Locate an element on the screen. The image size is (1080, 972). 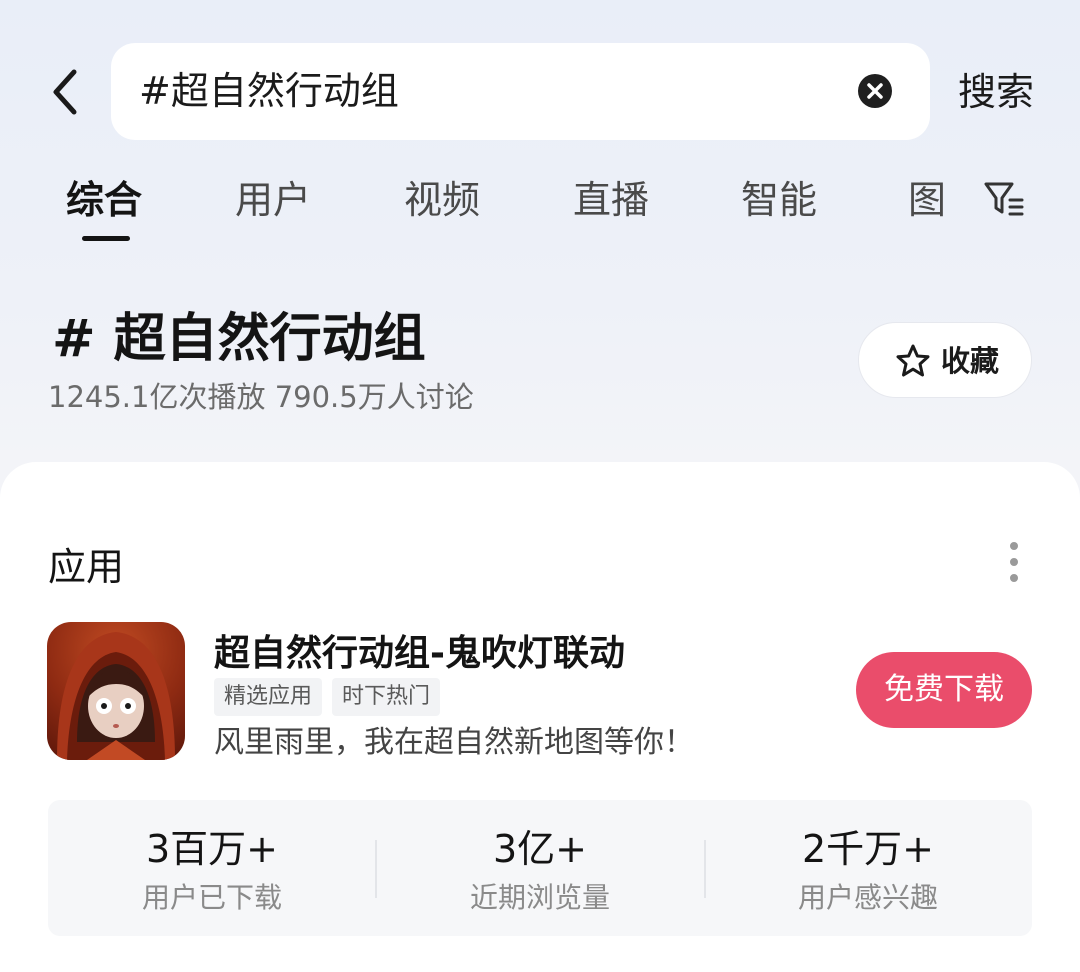
stat-value: 2千万+ is located at coordinates (868, 849).